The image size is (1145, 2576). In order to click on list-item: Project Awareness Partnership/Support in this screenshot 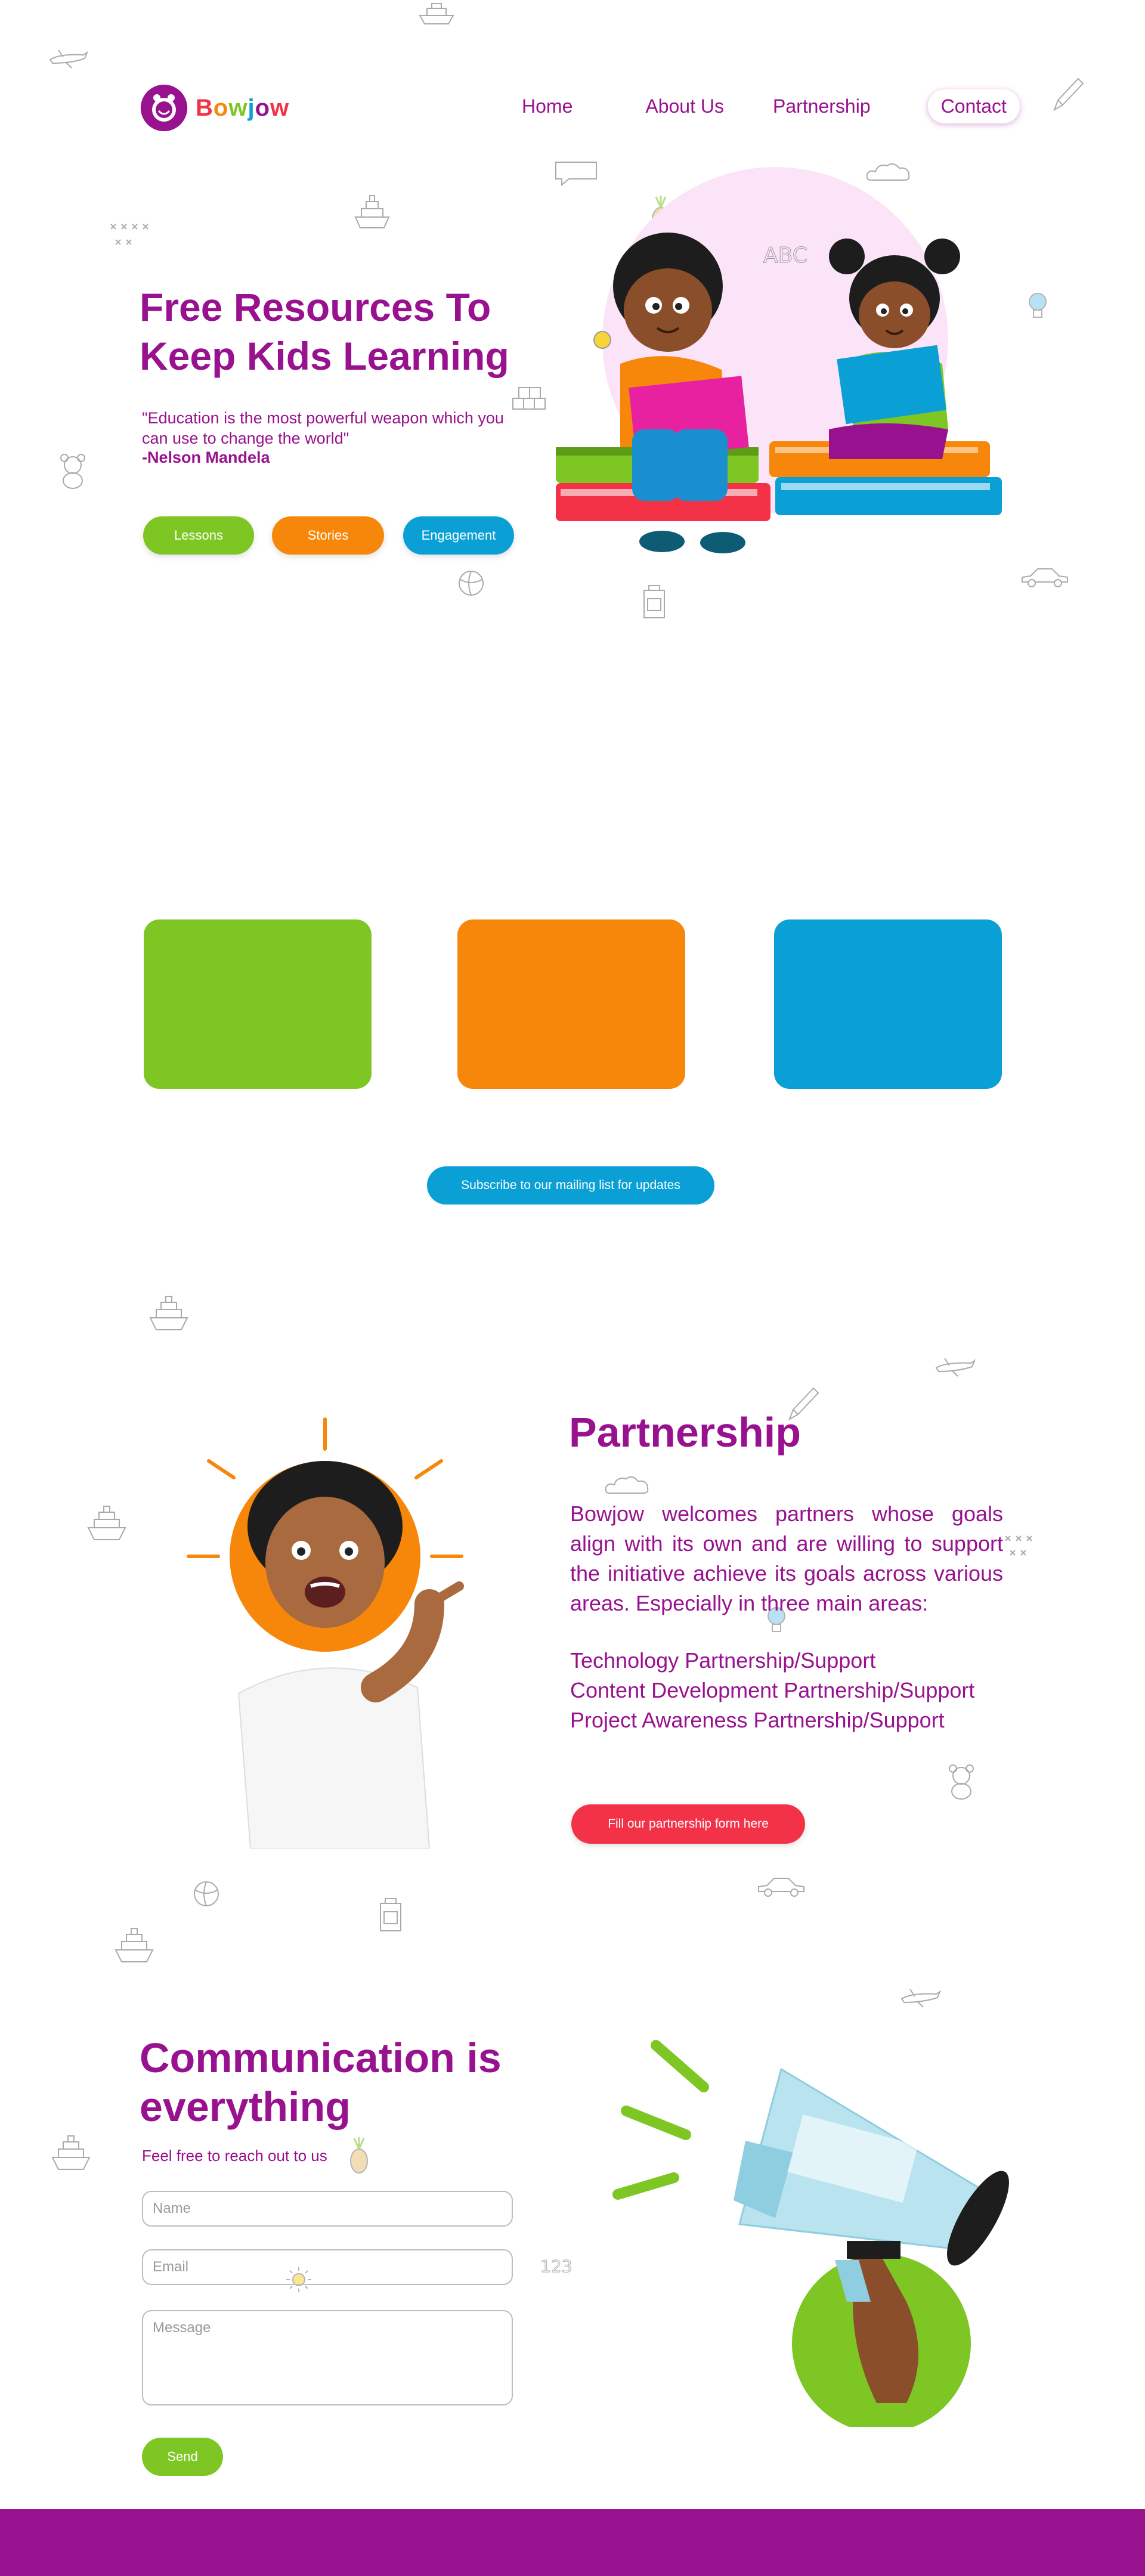, I will do `click(757, 1720)`.